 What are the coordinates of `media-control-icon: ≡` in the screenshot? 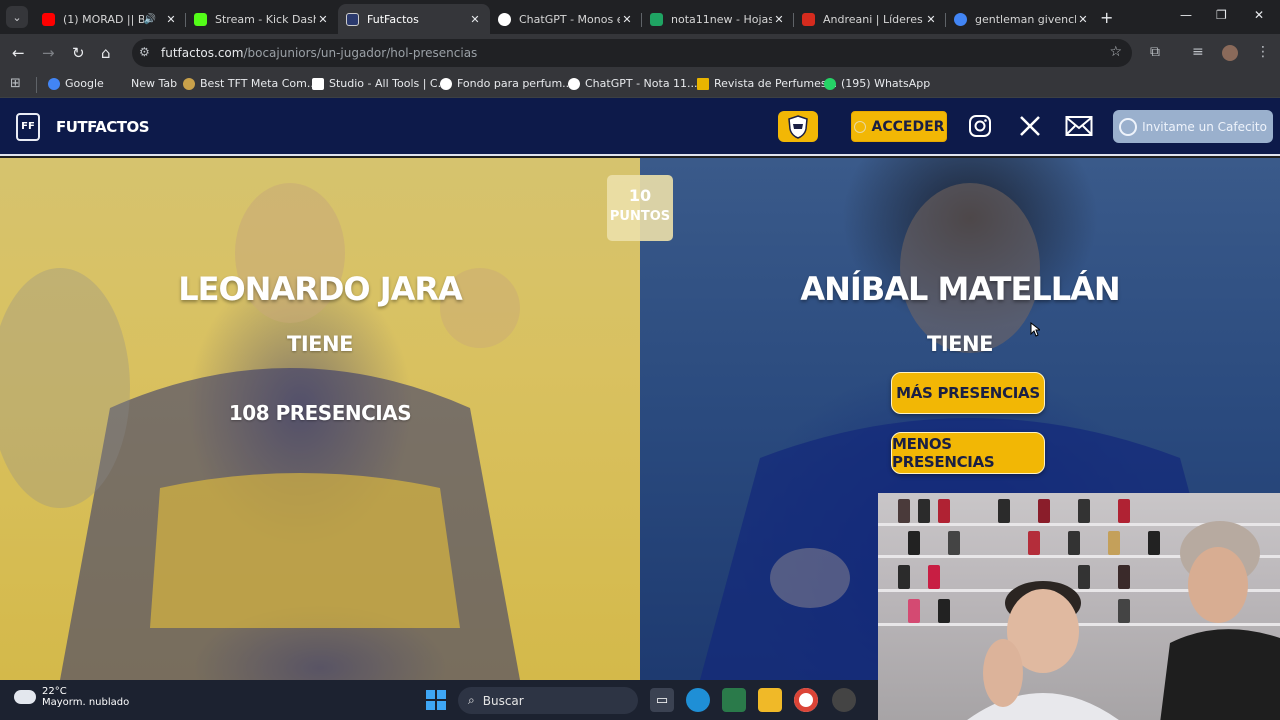 It's located at (1198, 52).